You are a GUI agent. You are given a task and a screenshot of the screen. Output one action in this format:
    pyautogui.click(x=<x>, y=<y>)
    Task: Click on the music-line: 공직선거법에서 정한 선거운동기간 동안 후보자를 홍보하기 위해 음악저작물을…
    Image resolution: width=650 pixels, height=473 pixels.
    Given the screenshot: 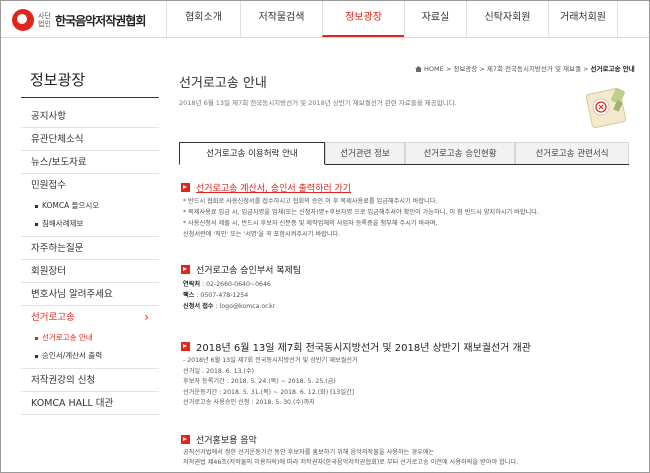 What is the action you would take?
    pyautogui.click(x=309, y=452)
    